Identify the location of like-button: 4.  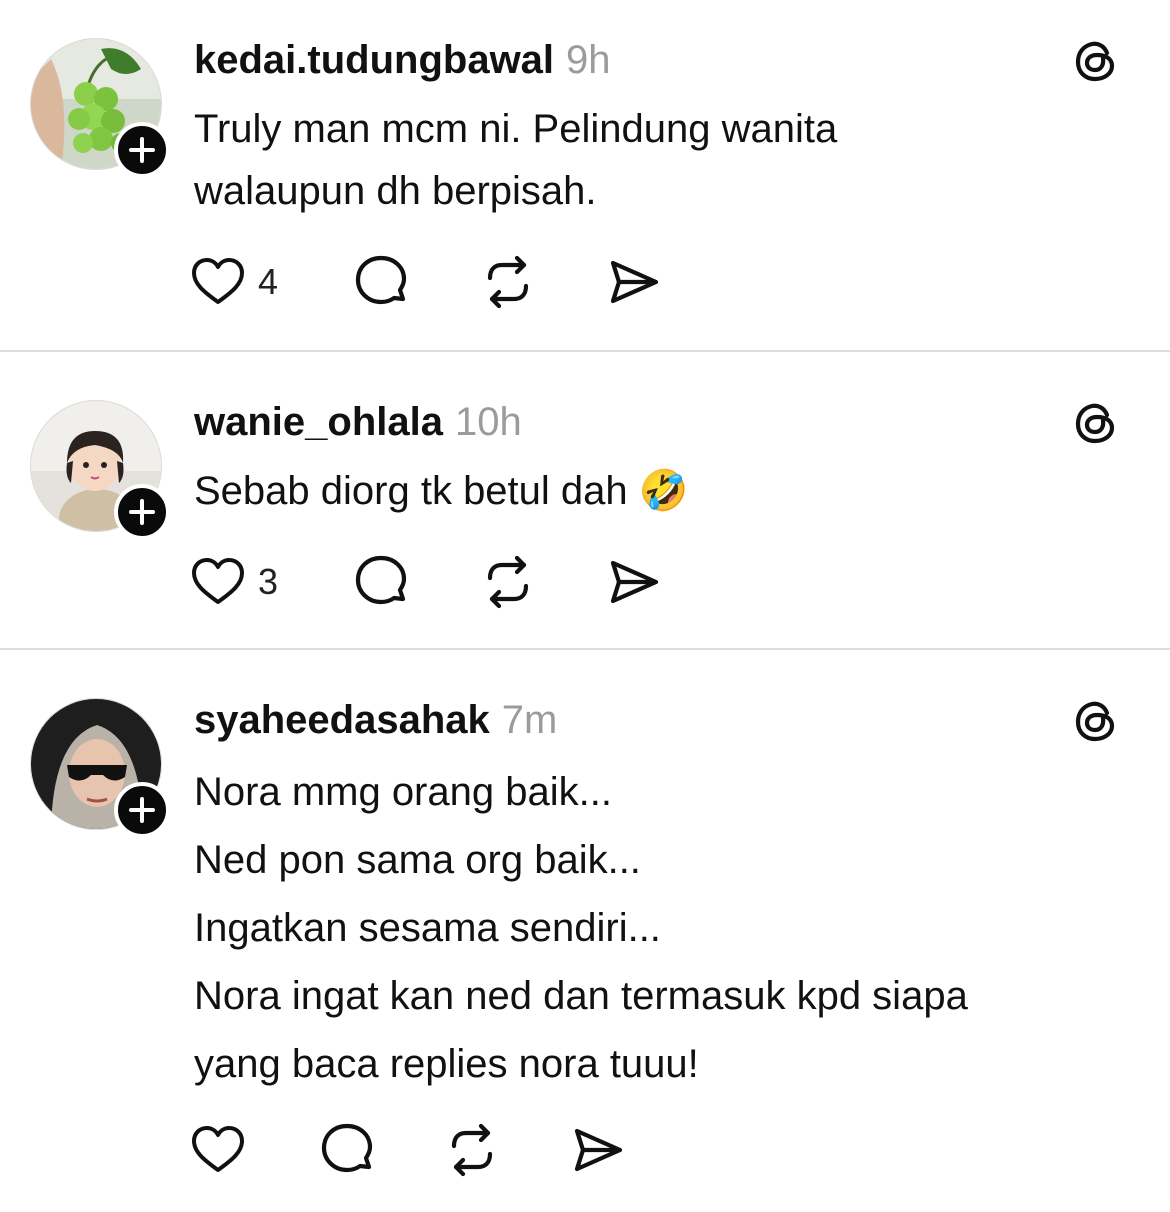
(234, 282).